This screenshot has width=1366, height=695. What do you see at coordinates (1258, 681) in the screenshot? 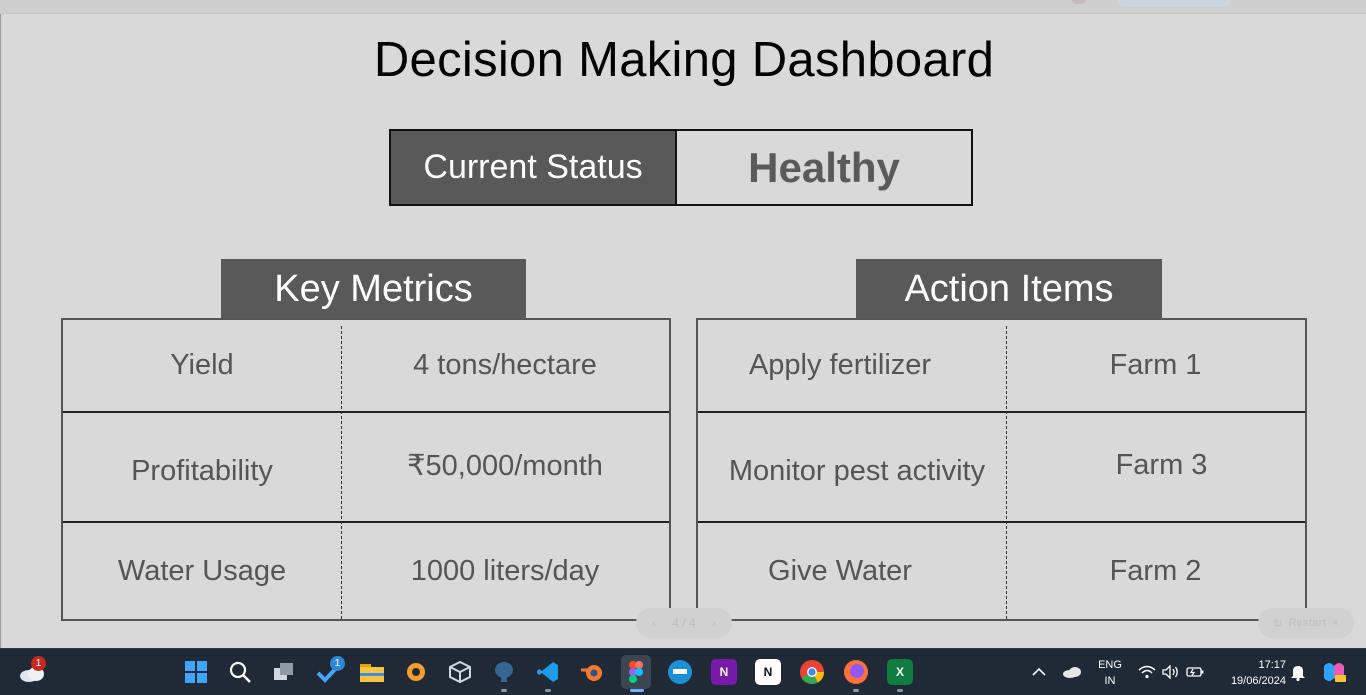
I see `clock-date: 19/06/2024` at bounding box center [1258, 681].